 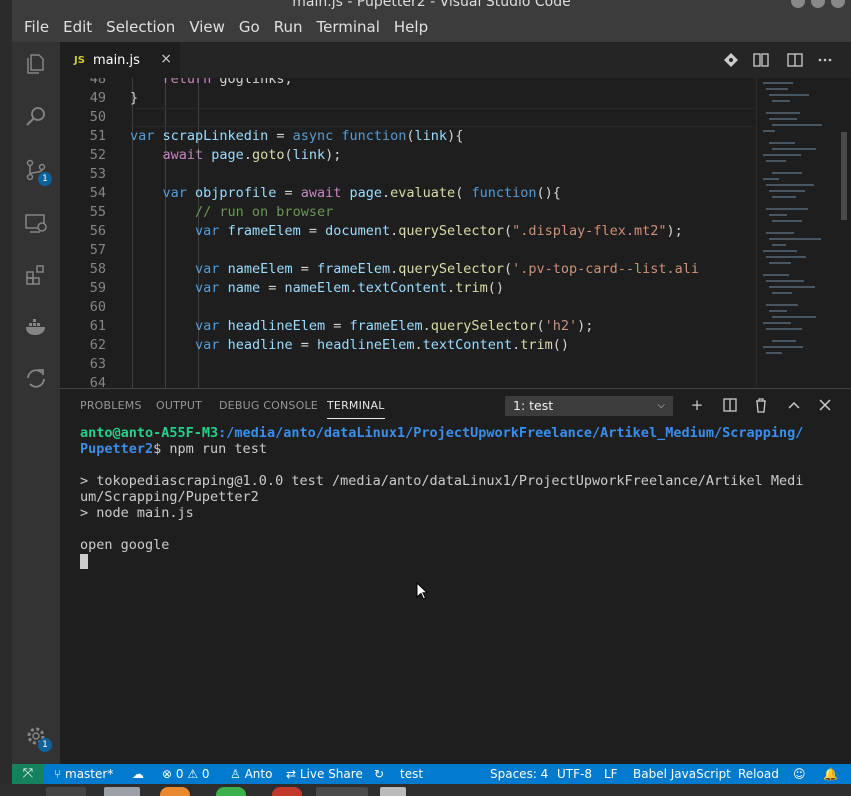 What do you see at coordinates (97, 231) in the screenshot?
I see `line-number: 56` at bounding box center [97, 231].